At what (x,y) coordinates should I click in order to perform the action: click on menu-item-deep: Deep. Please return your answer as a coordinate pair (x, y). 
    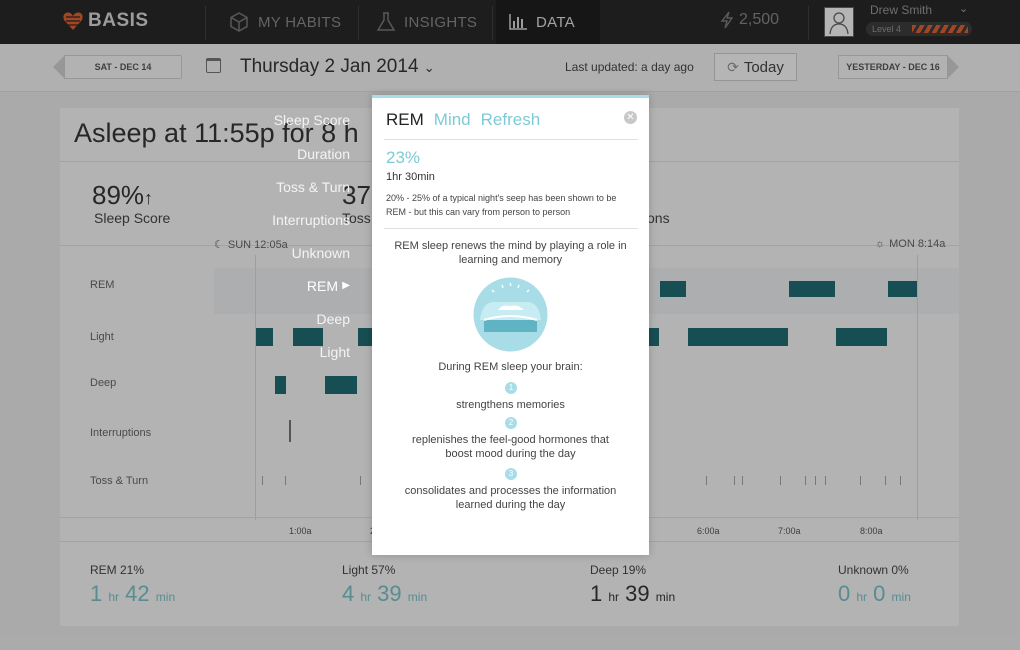
    Looking at the image, I should click on (260, 319).